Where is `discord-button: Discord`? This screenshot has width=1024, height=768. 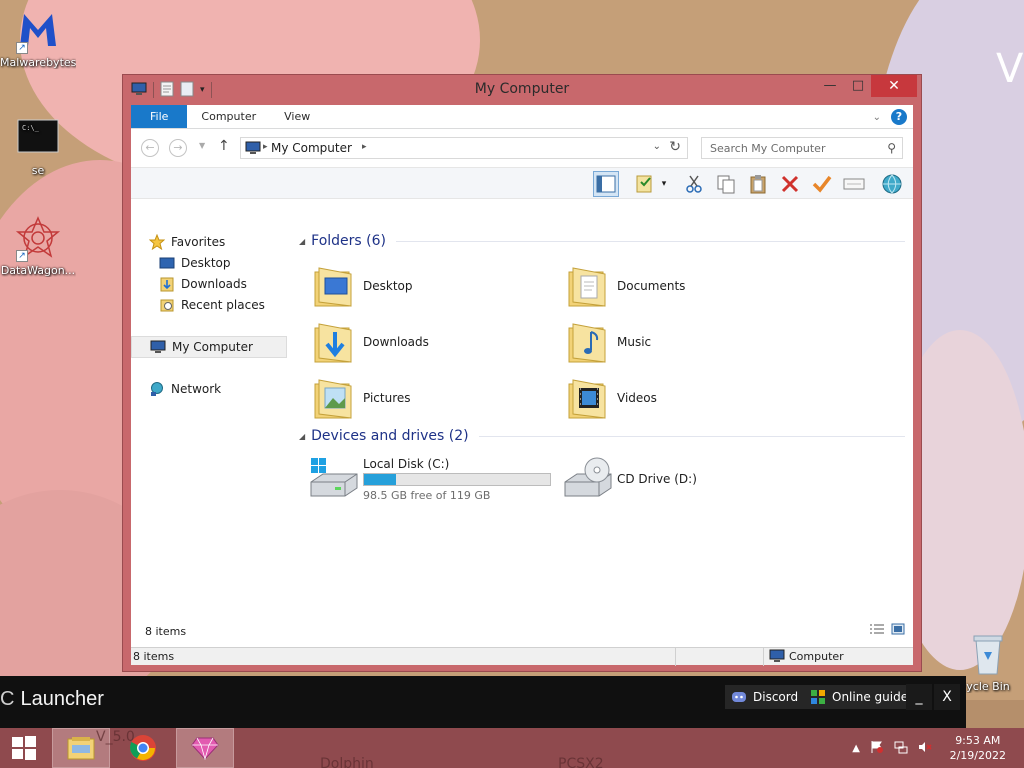 discord-button: Discord is located at coordinates (765, 697).